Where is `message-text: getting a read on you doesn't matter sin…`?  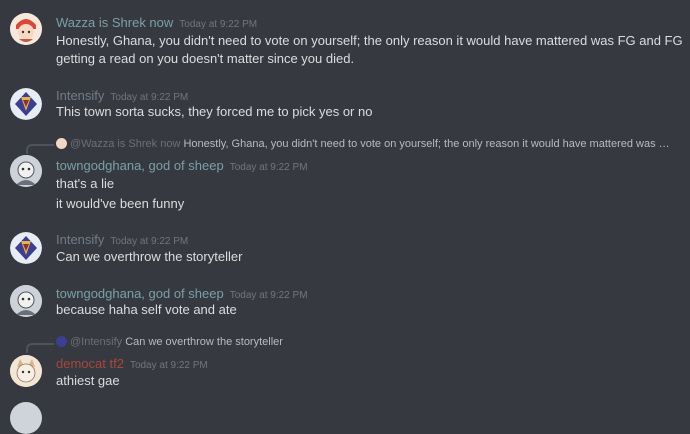 message-text: getting a read on you doesn't matter sin… is located at coordinates (205, 58).